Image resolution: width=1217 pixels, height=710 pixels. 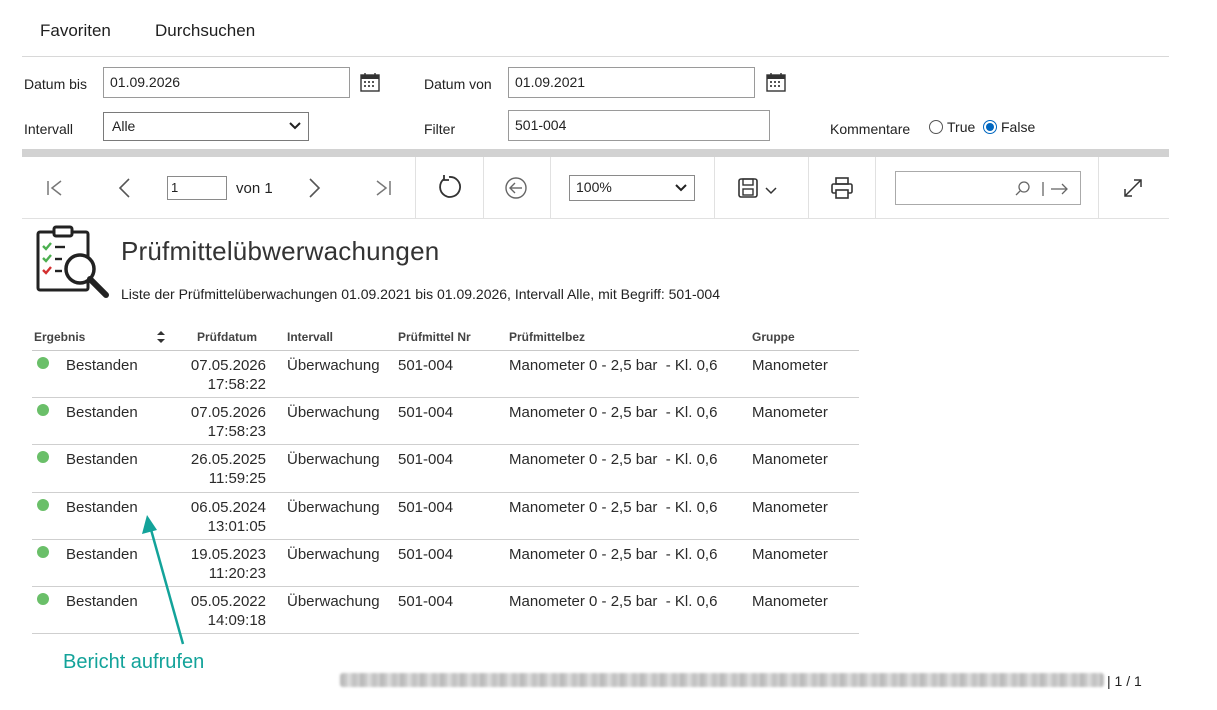 What do you see at coordinates (760, 188) in the screenshot?
I see `save-icon` at bounding box center [760, 188].